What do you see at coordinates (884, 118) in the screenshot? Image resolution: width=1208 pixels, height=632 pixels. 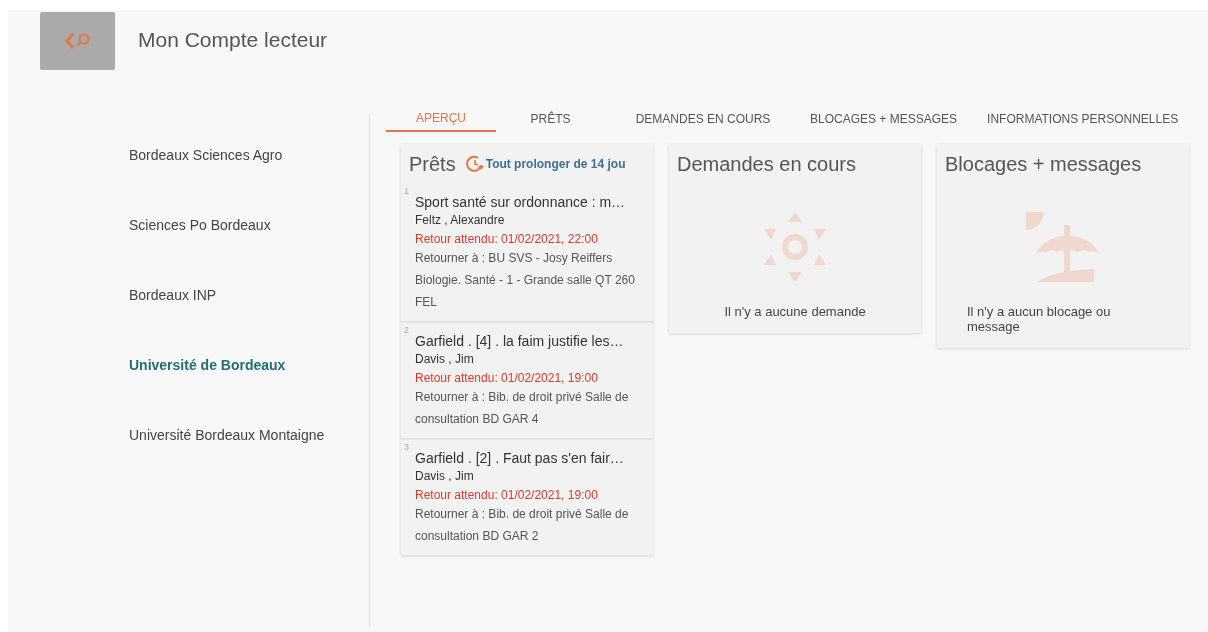 I see `tab: BLOCAGES + MESSAGES` at bounding box center [884, 118].